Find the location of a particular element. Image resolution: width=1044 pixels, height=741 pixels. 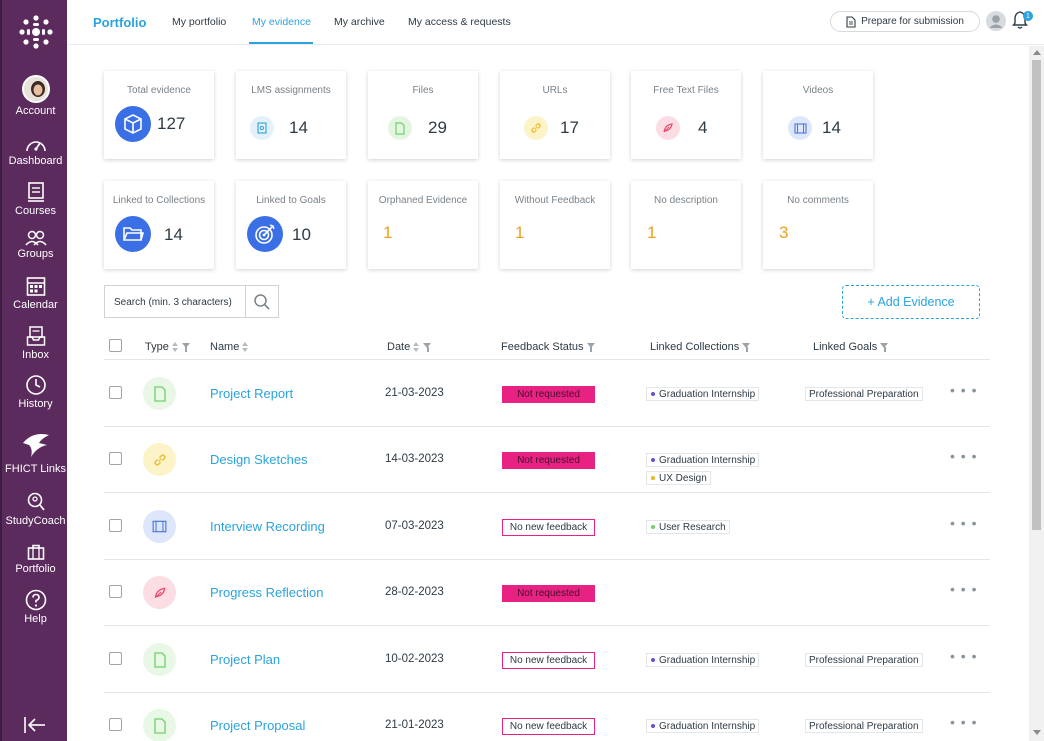

nav-inbox: Inbox is located at coordinates (35, 343).